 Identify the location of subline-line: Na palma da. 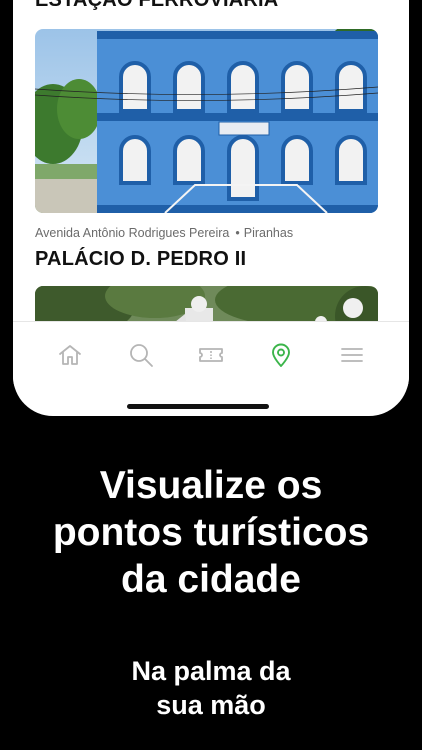
(211, 671).